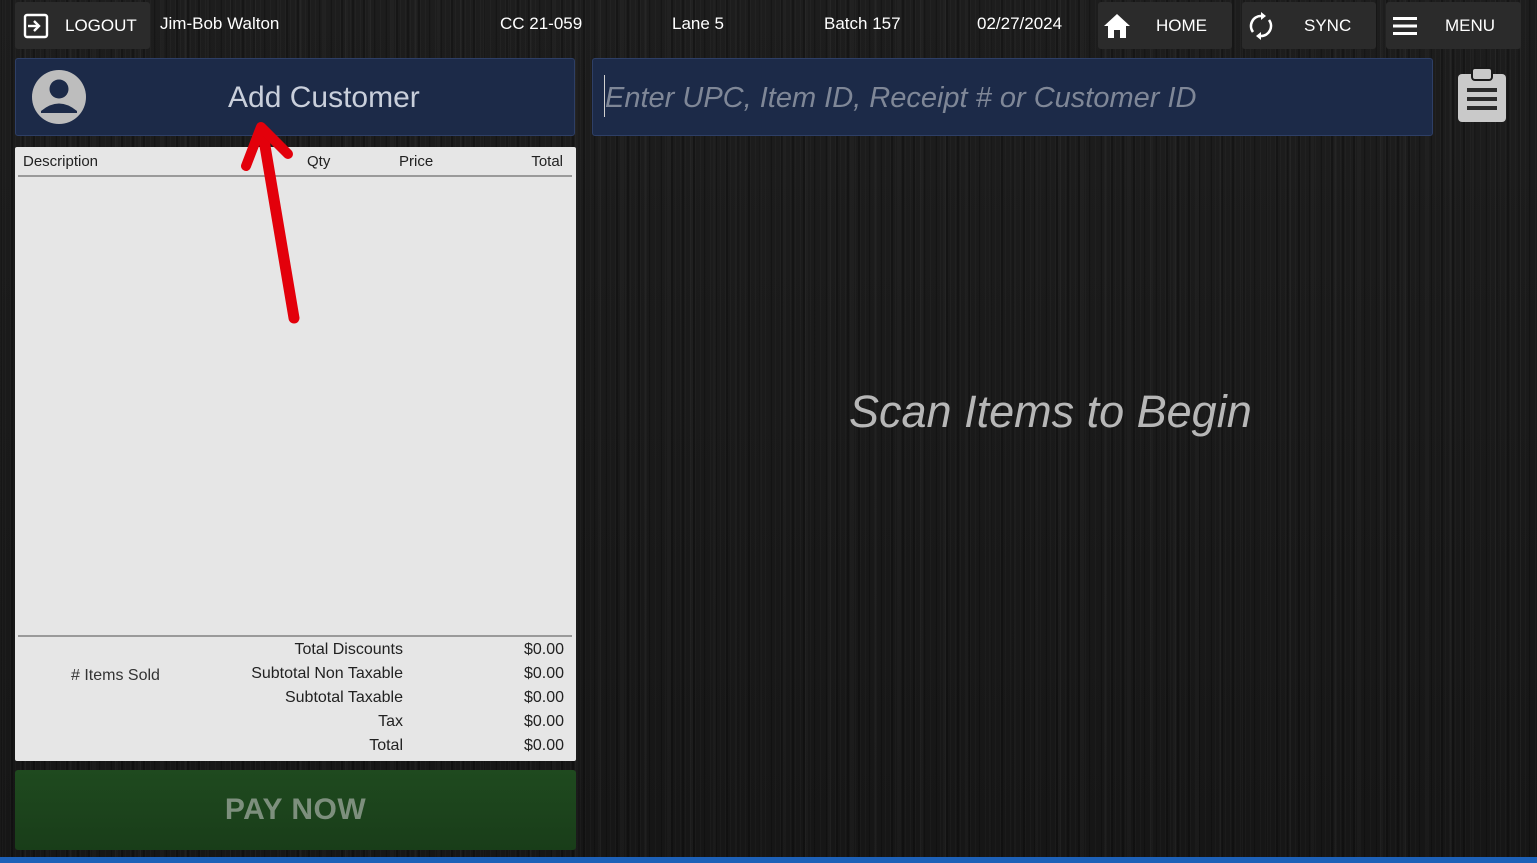 The height and width of the screenshot is (863, 1537). What do you see at coordinates (698, 23) in the screenshot?
I see `lane-label: Lane 5` at bounding box center [698, 23].